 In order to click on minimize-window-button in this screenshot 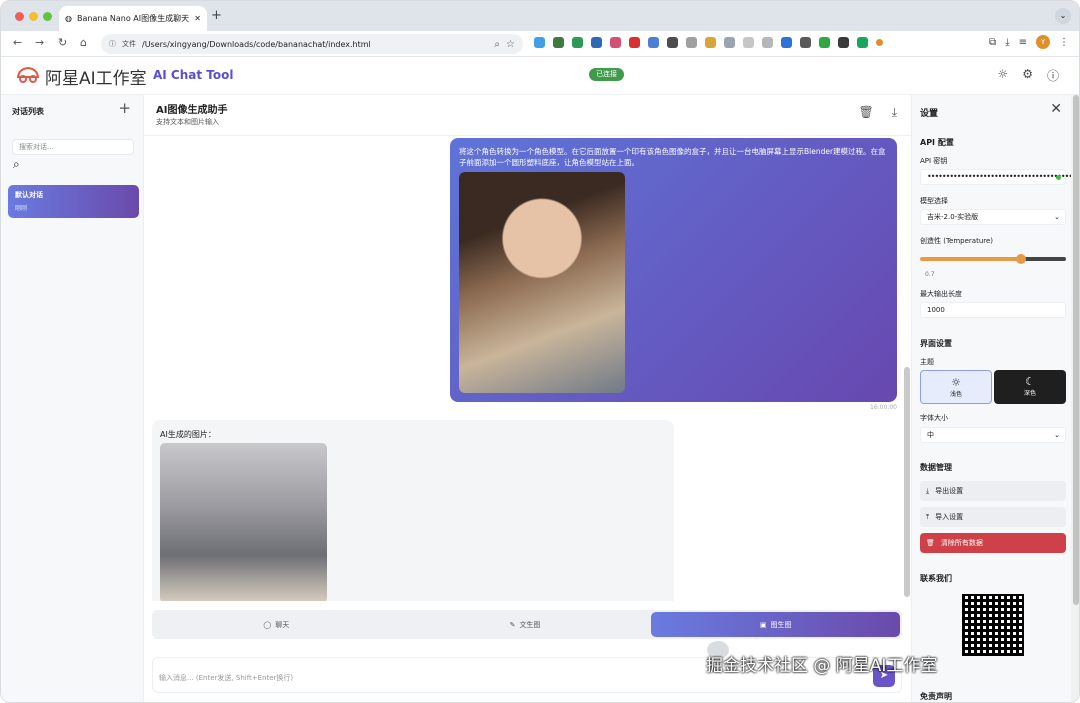, I will do `click(33, 16)`.